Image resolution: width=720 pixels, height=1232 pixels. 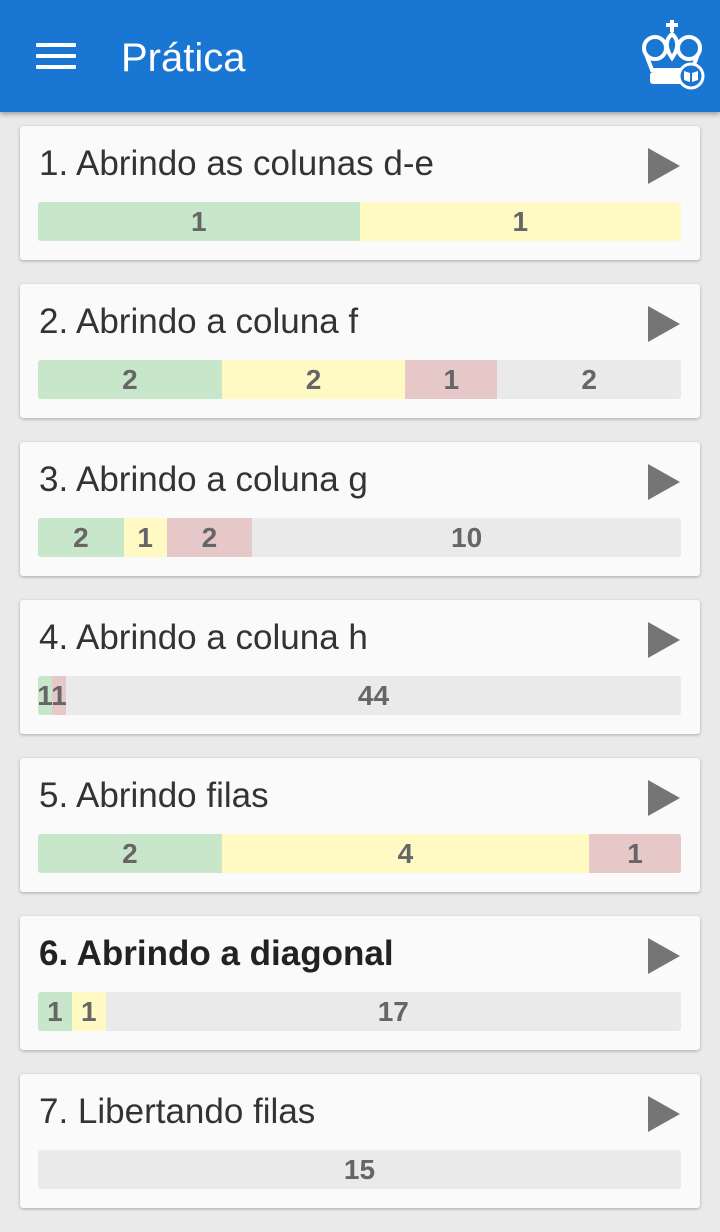 What do you see at coordinates (177, 1111) in the screenshot?
I see `lesson-title: 7. Libertando filas` at bounding box center [177, 1111].